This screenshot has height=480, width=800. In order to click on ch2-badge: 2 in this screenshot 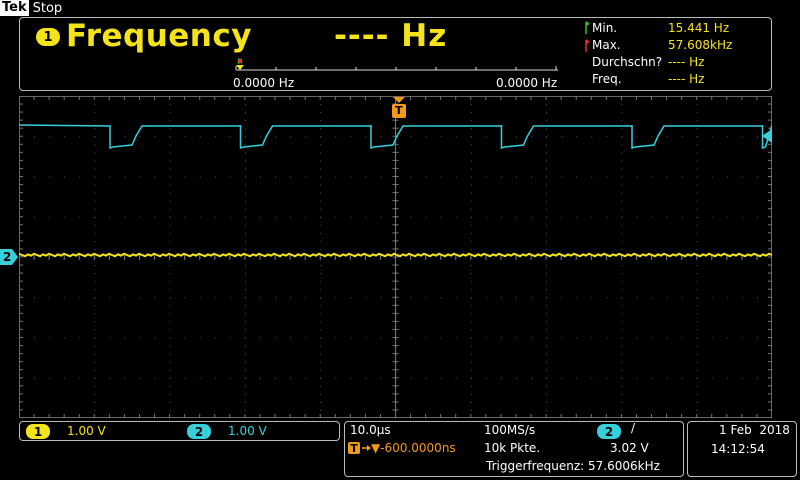, I will do `click(199, 431)`.